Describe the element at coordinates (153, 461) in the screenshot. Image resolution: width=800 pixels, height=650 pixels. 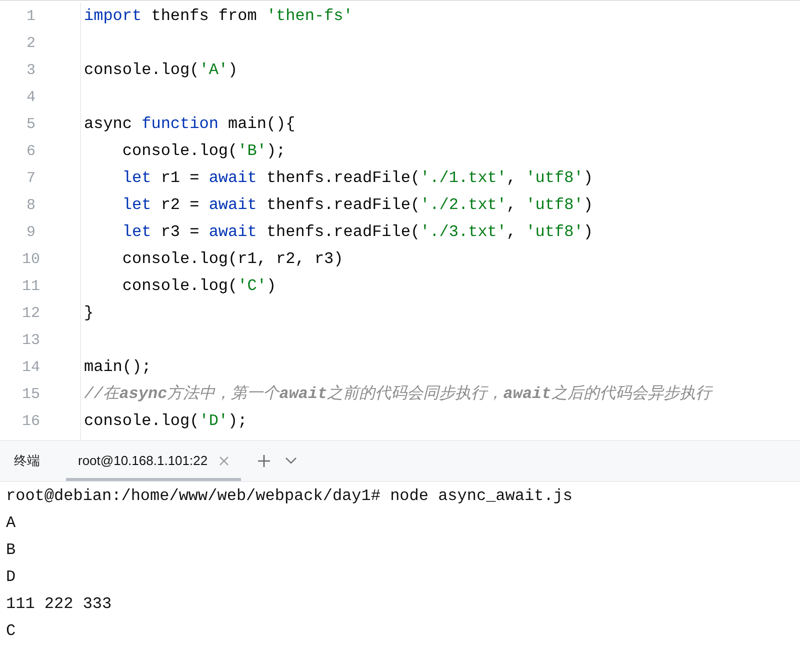
I see `terminal-tab: root@10.168.1.101:22` at that location.